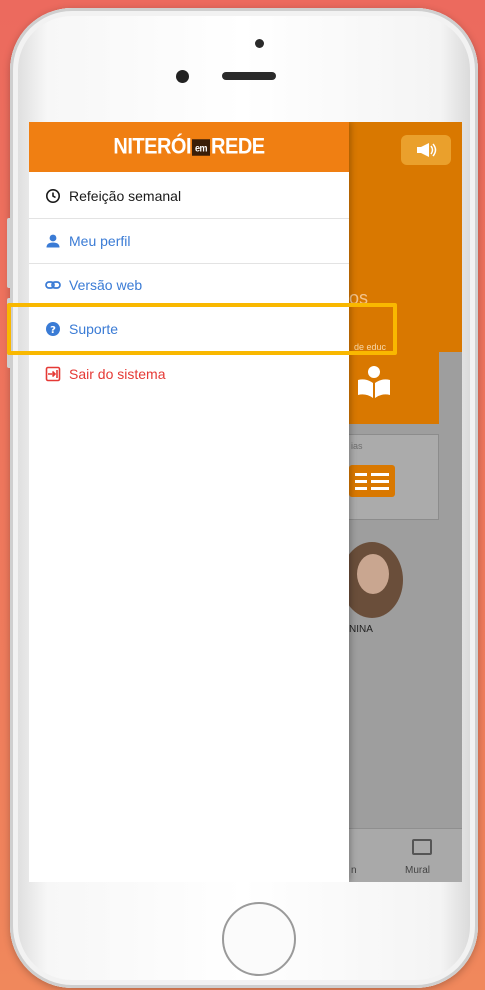 The height and width of the screenshot is (990, 485). Describe the element at coordinates (259, 939) in the screenshot. I see `home-button` at that location.